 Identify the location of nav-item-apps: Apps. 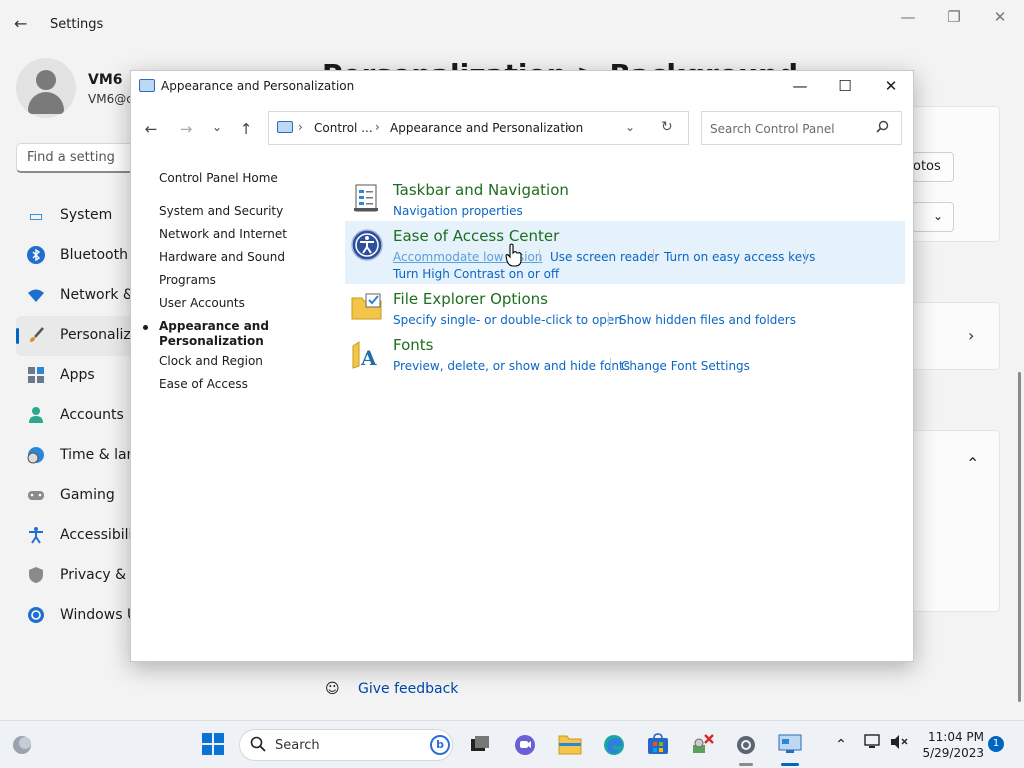
(76, 376).